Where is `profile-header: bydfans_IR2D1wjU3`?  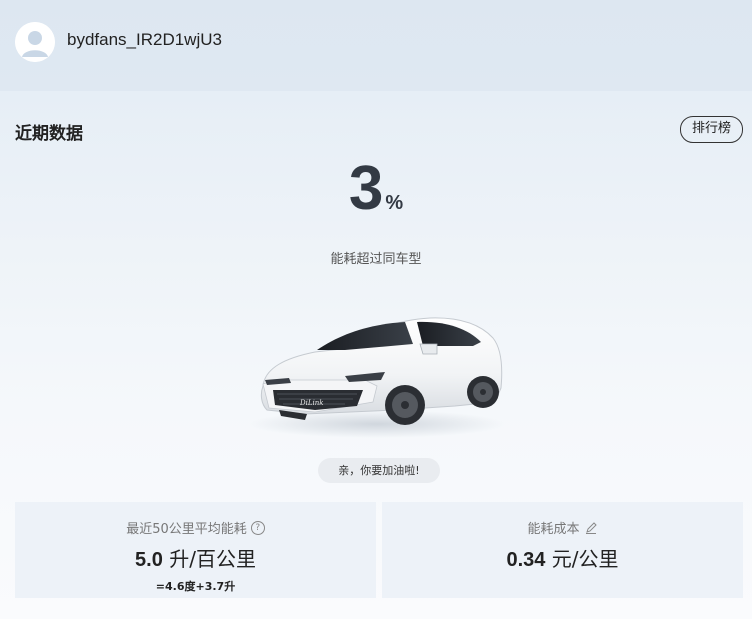 profile-header: bydfans_IR2D1wjU3 is located at coordinates (376, 45).